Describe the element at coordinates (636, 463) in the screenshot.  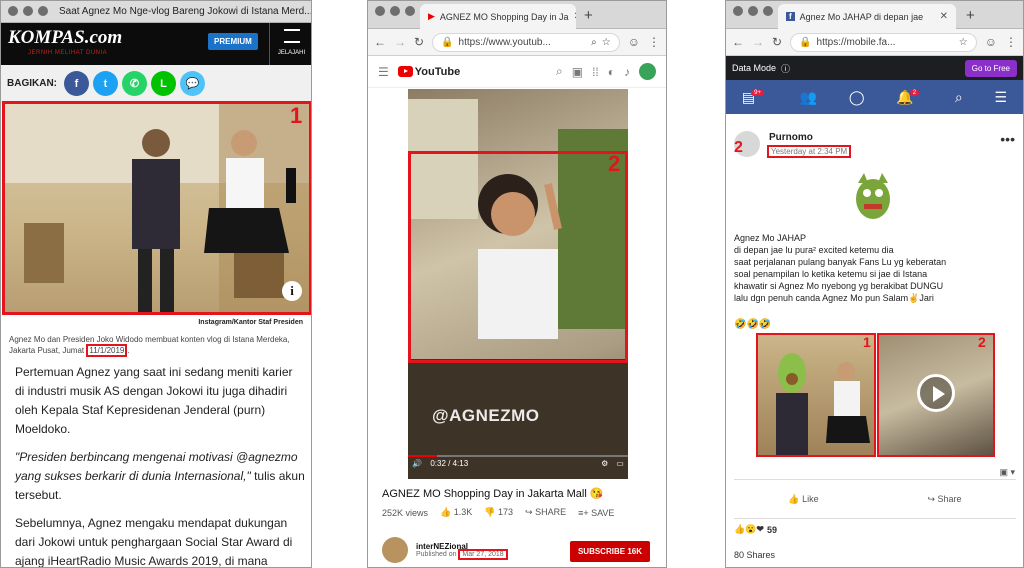
I see `theater-icon: ▭` at that location.